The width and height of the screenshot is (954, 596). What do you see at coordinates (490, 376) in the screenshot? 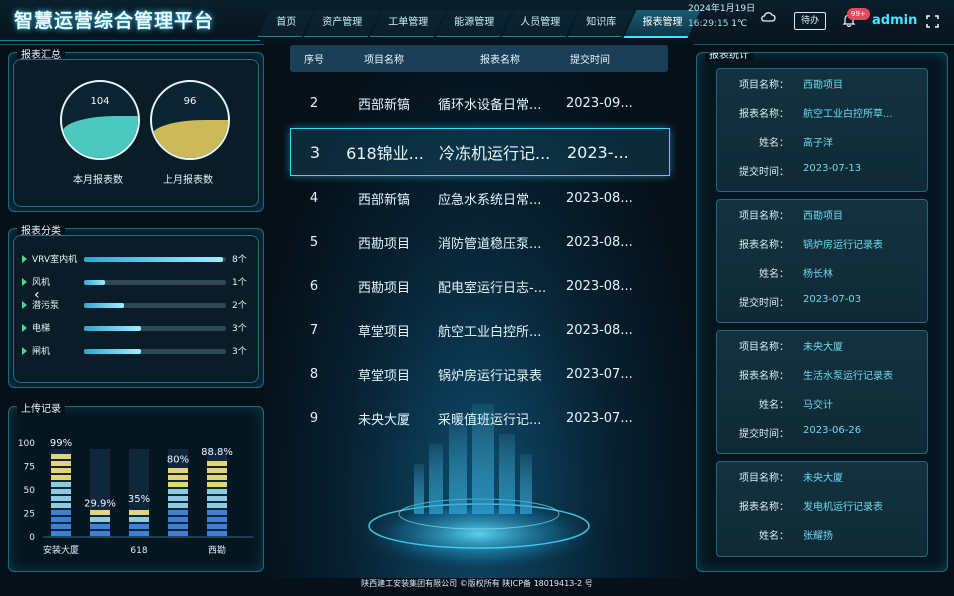
I see `cell-report: 锅炉房运行记录表` at bounding box center [490, 376].